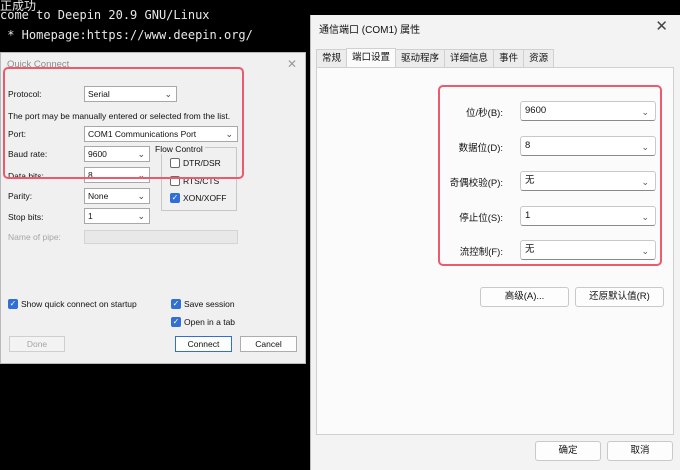 This screenshot has width=680, height=470. I want to click on xon-xoff-checkbox: ✓ XON/XOFF, so click(198, 198).